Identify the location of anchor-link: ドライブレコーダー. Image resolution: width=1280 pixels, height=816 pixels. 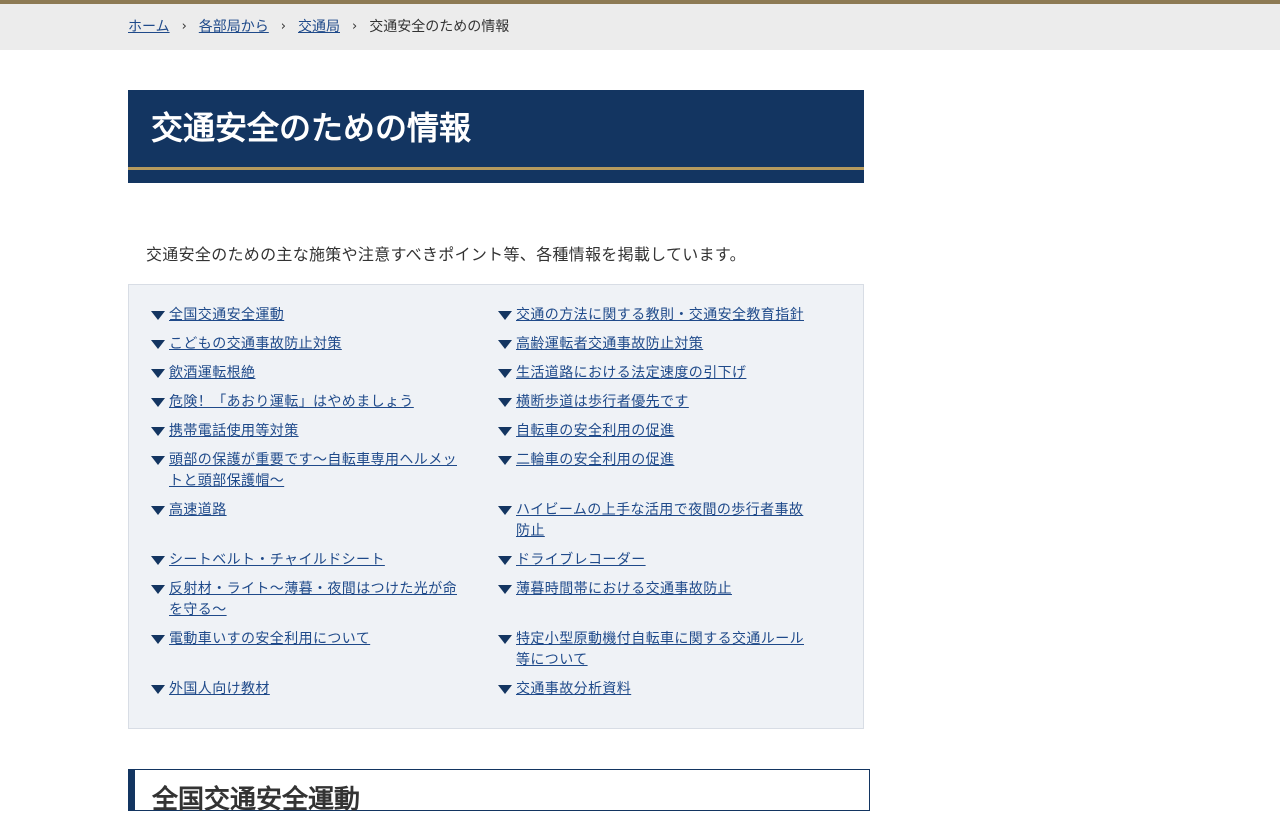
(666, 560).